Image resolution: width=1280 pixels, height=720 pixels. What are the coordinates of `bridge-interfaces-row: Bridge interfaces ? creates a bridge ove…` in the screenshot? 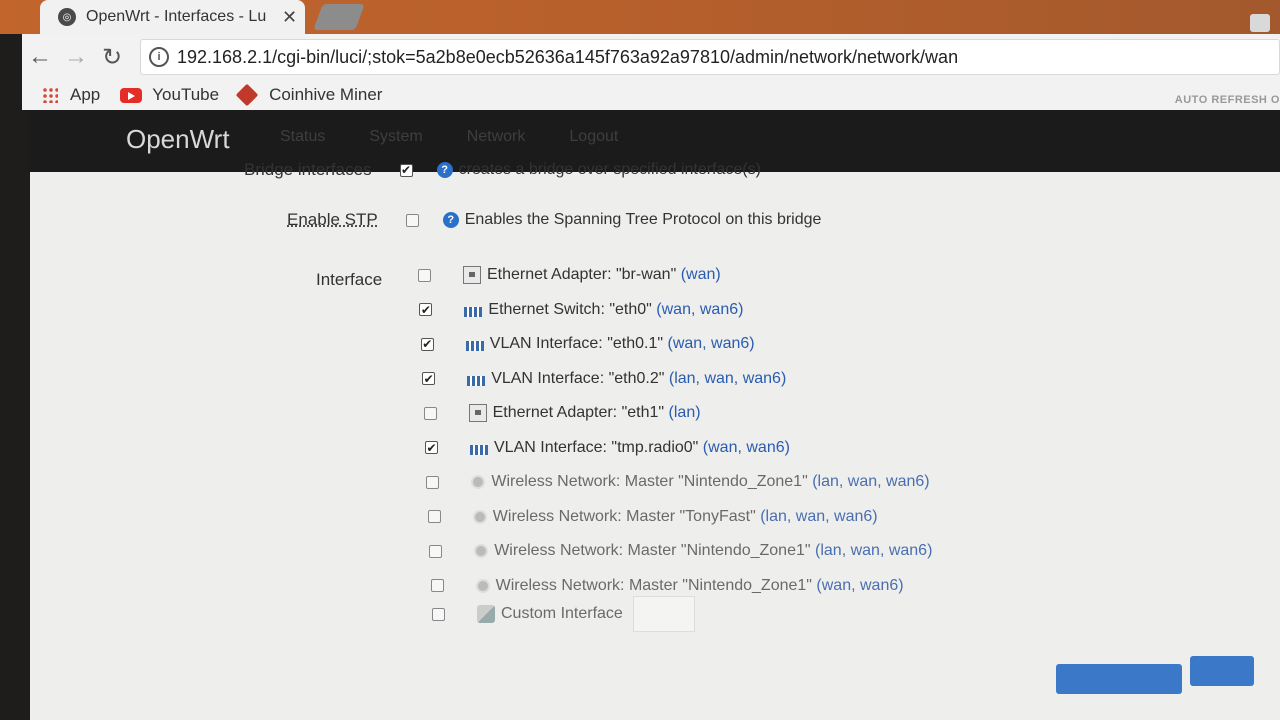 It's located at (502, 170).